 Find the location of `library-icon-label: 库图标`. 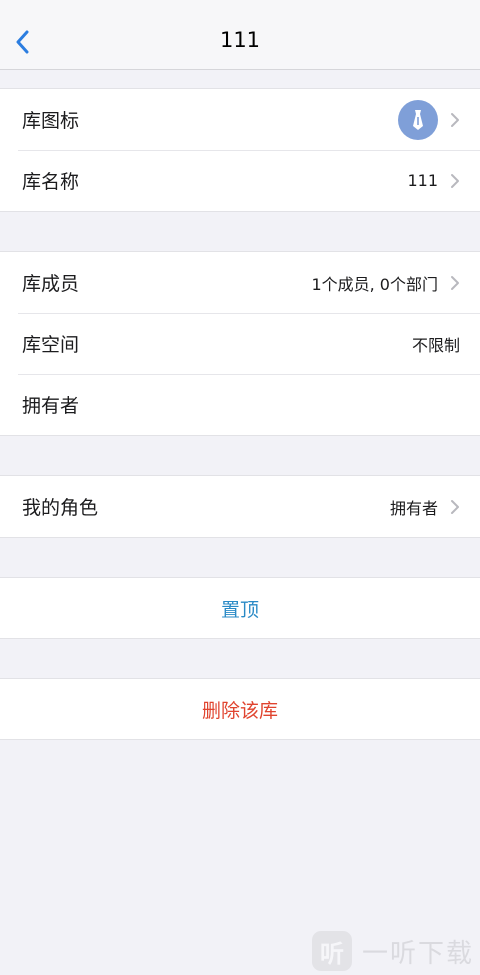

library-icon-label: 库图标 is located at coordinates (51, 121).